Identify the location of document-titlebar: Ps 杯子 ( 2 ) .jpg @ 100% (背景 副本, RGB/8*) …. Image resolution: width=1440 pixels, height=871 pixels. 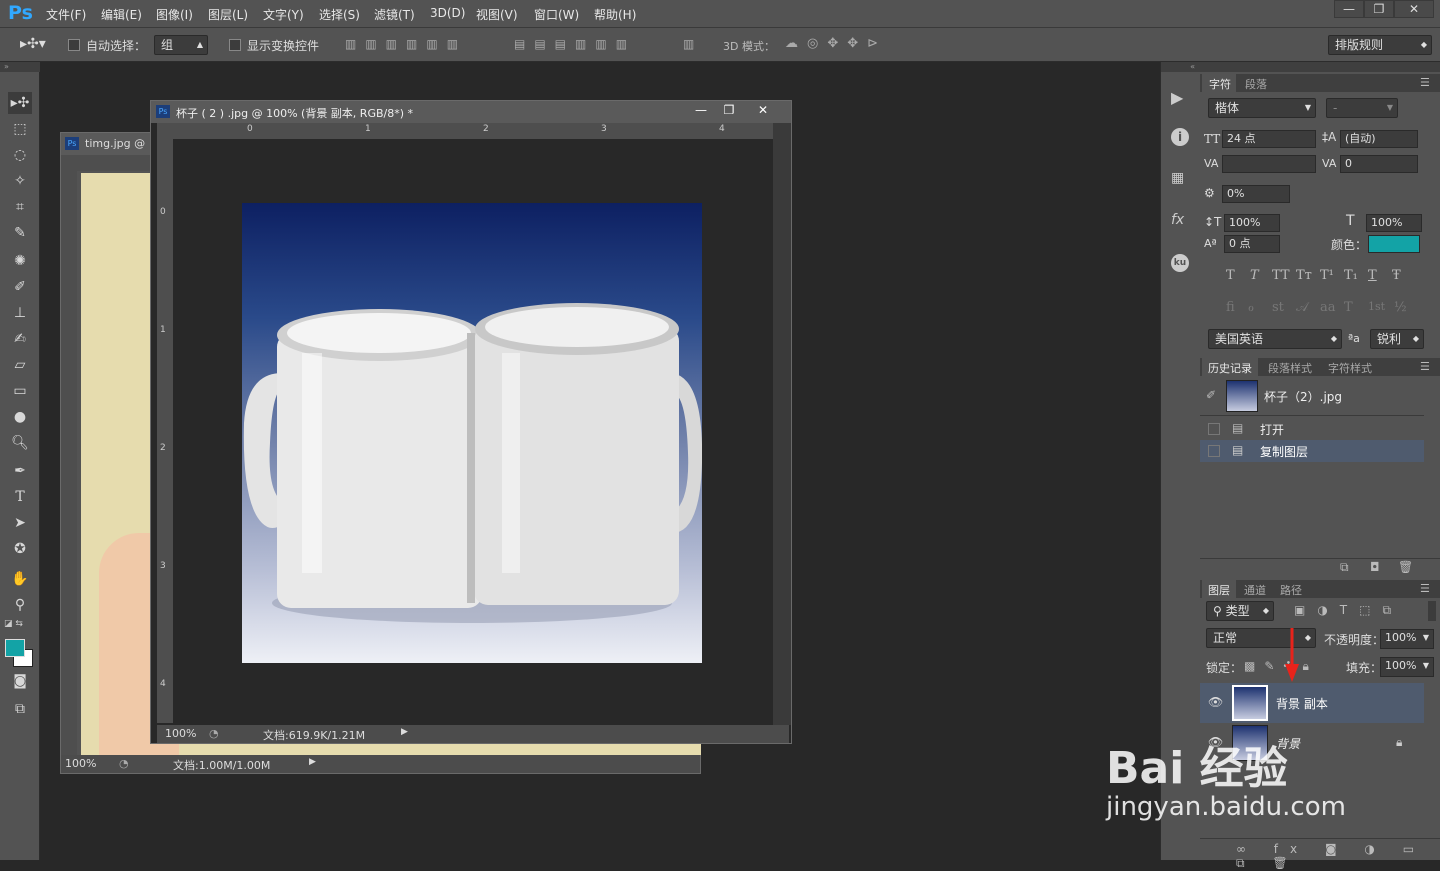
(471, 112).